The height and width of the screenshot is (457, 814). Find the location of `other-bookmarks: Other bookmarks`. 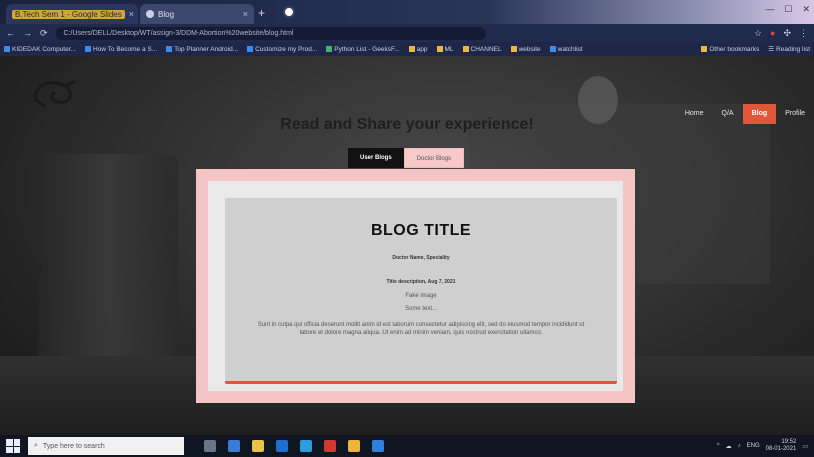

other-bookmarks: Other bookmarks is located at coordinates (730, 49).